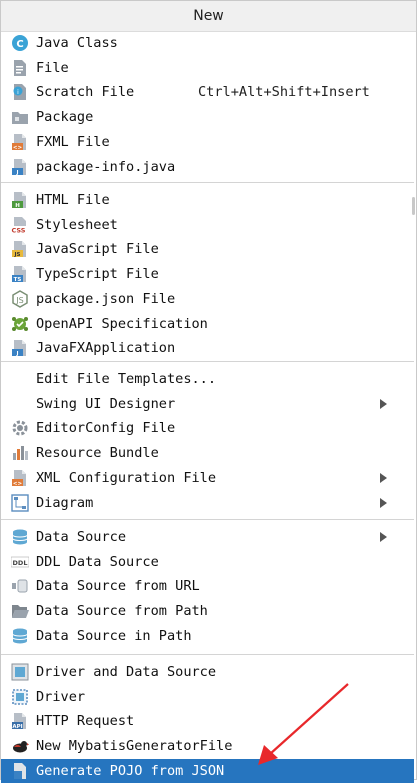  I want to click on menu-item-label: File, so click(52, 67).